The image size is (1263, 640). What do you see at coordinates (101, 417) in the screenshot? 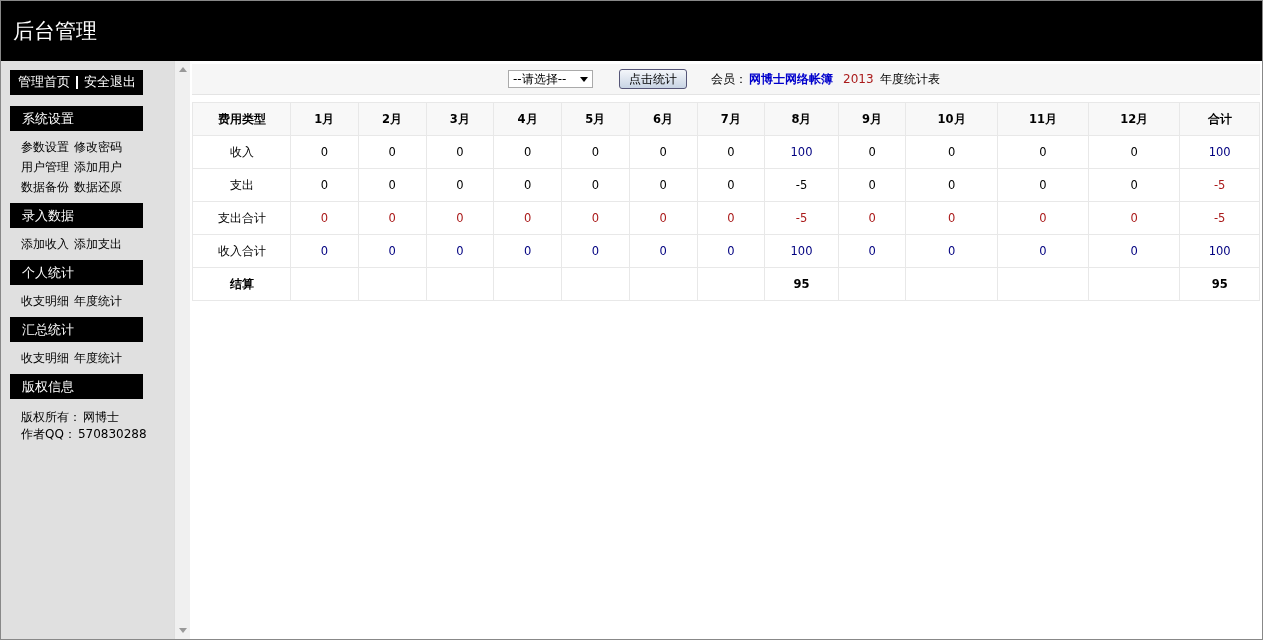
I see `info-value: 网博士` at bounding box center [101, 417].